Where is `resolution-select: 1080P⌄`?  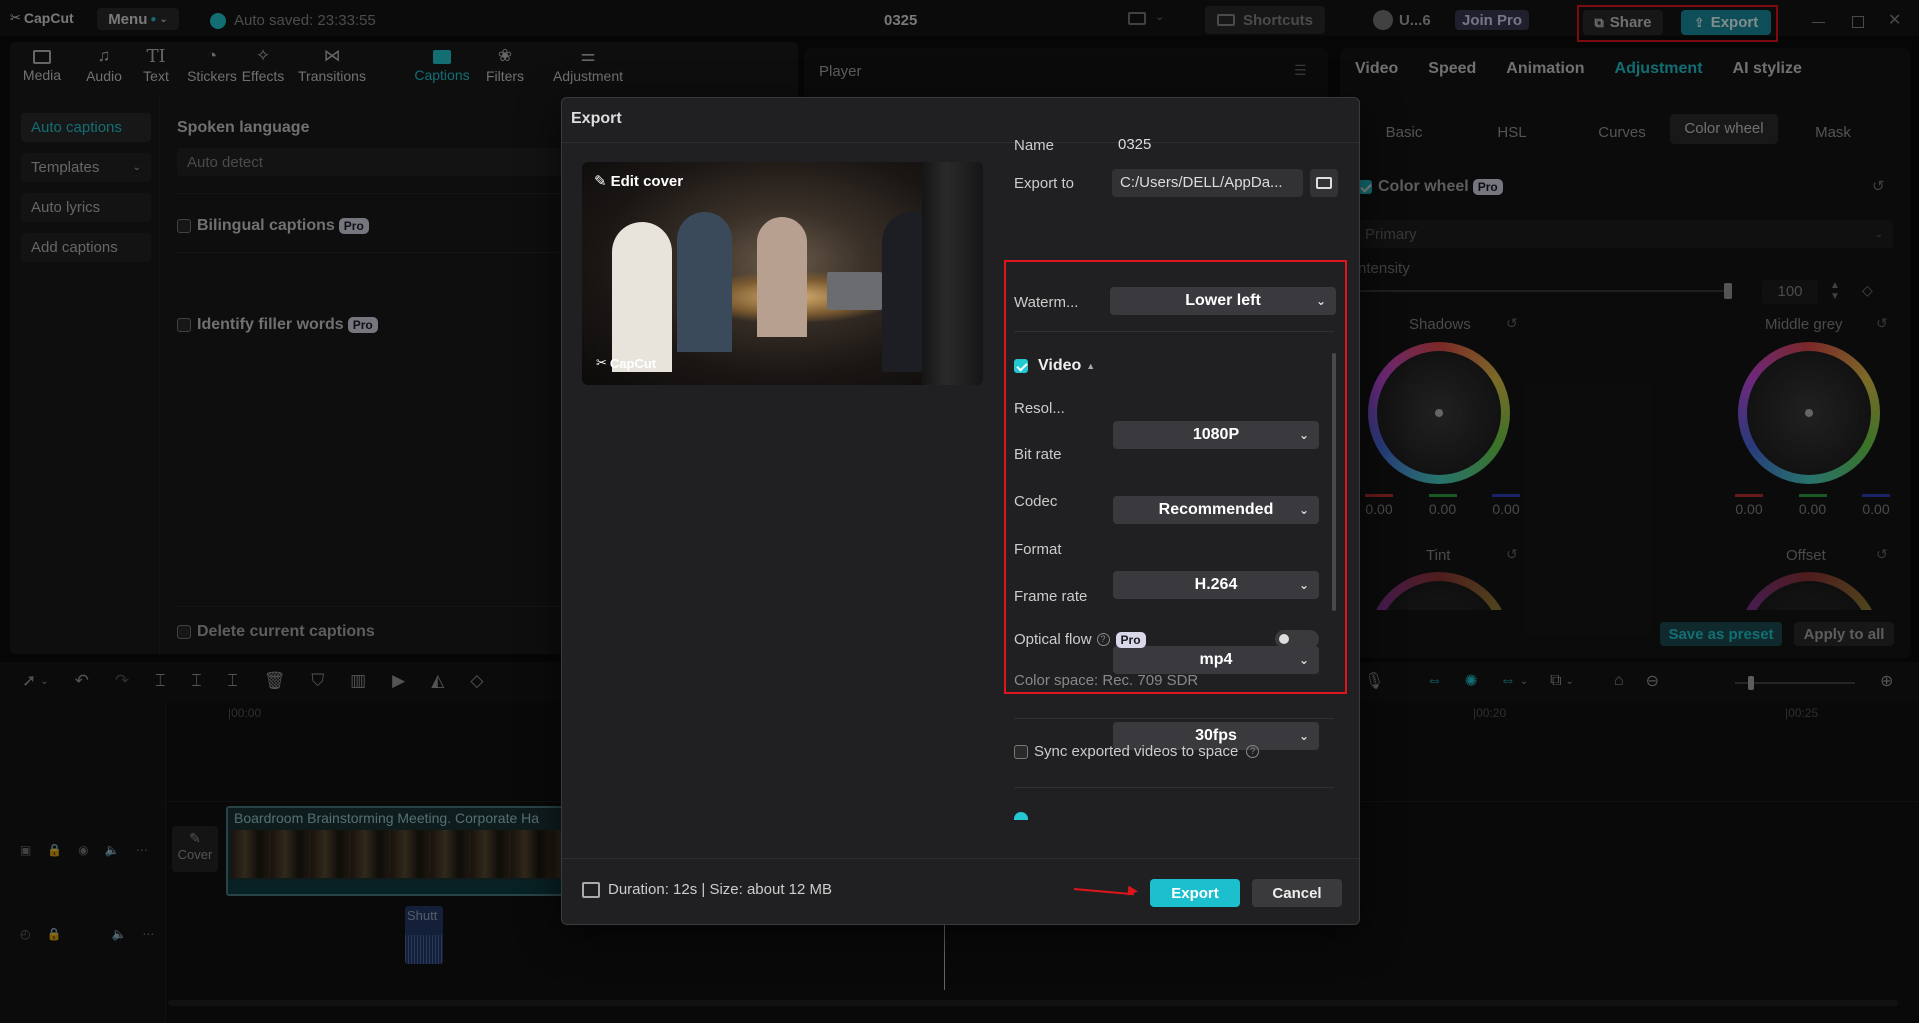 resolution-select: 1080P⌄ is located at coordinates (1216, 435).